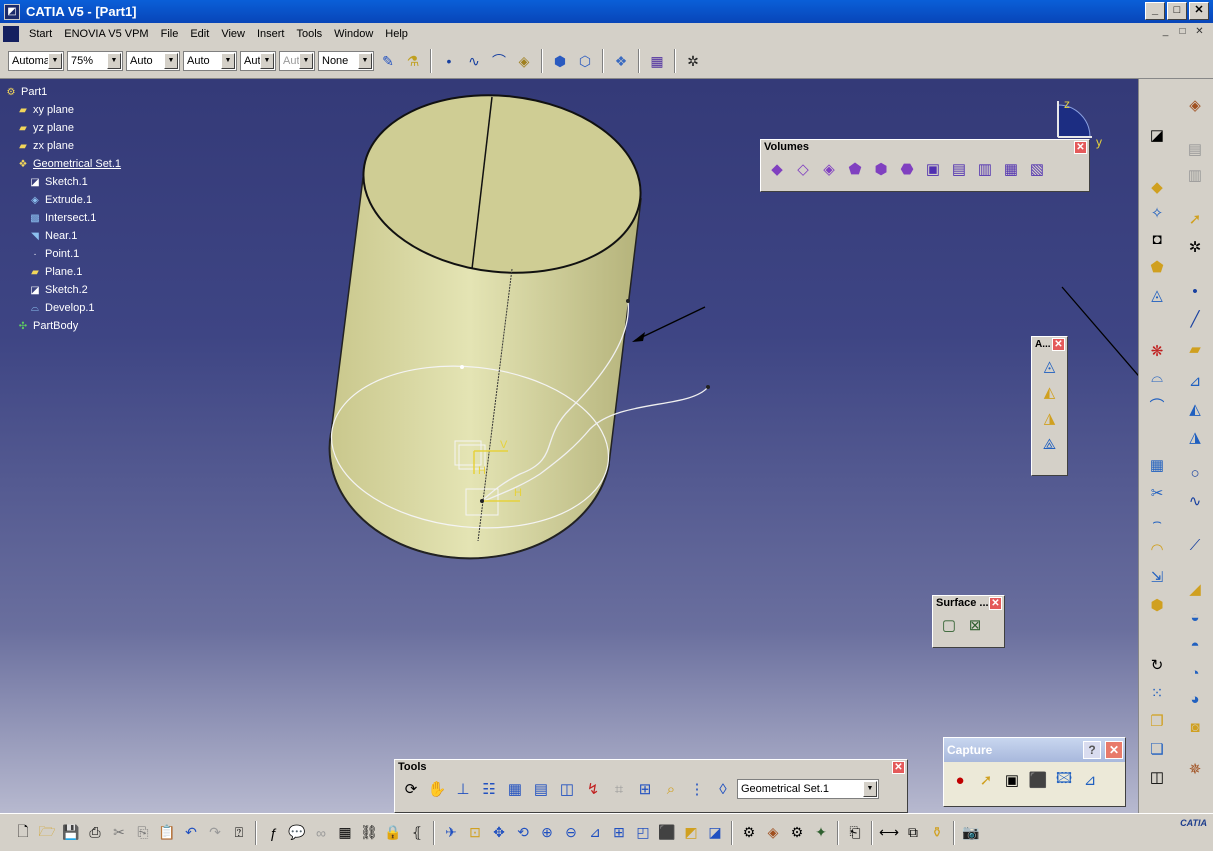 Image resolution: width=1213 pixels, height=851 pixels. What do you see at coordinates (297, 833) in the screenshot?
I see `comment-icon: 💬` at bounding box center [297, 833].